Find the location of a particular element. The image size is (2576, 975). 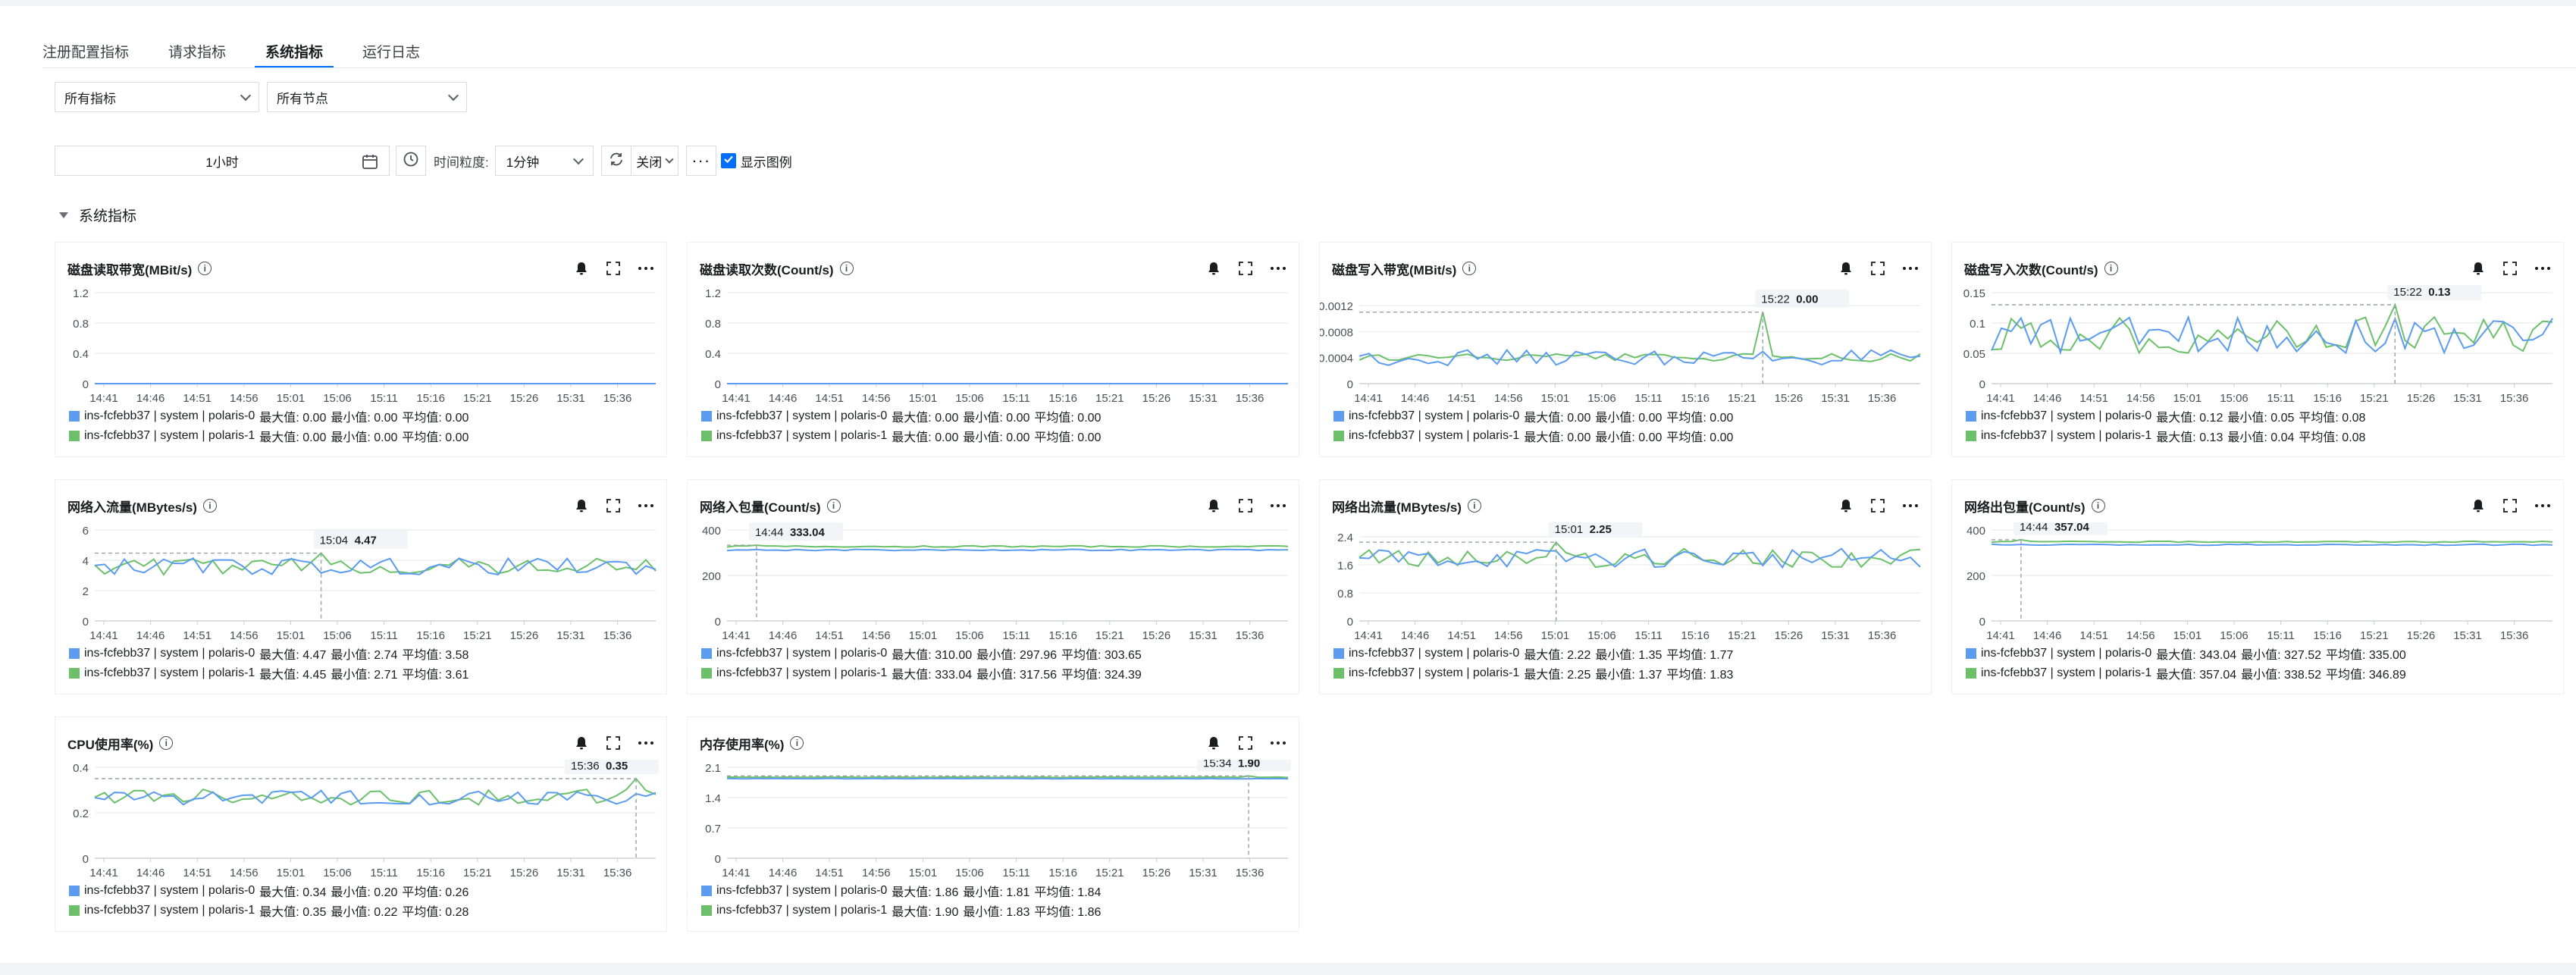

show-legend-checkbox is located at coordinates (728, 161).